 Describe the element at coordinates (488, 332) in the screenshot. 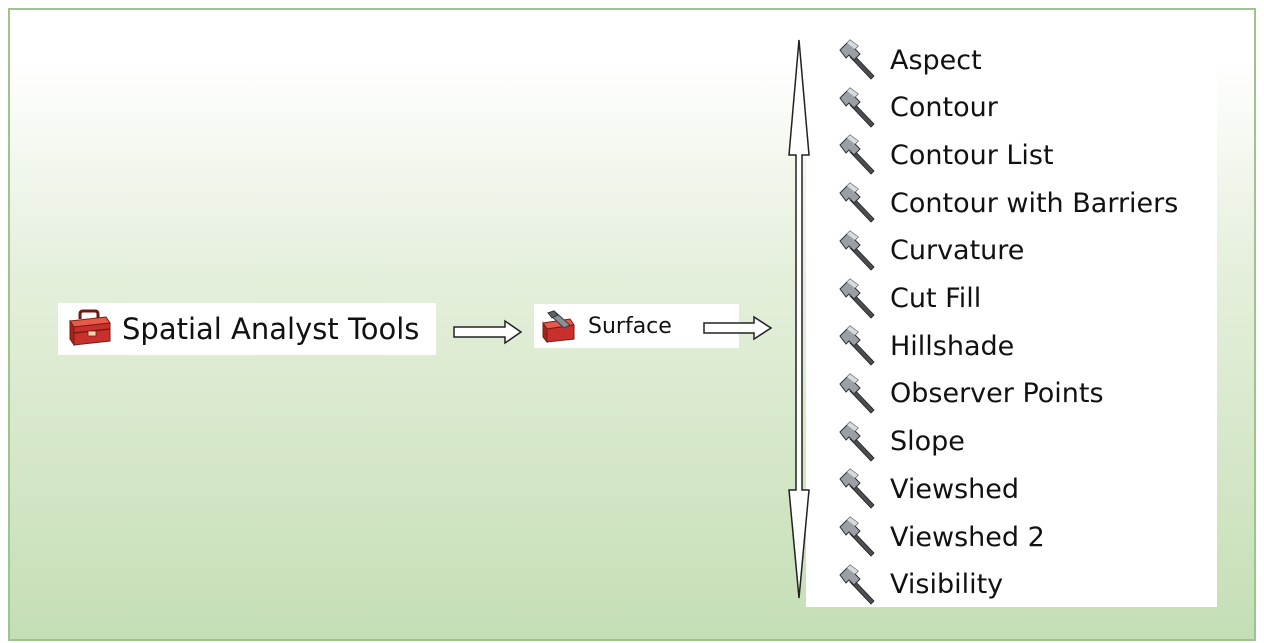

I see `arrow-toolbox-to-surface` at that location.